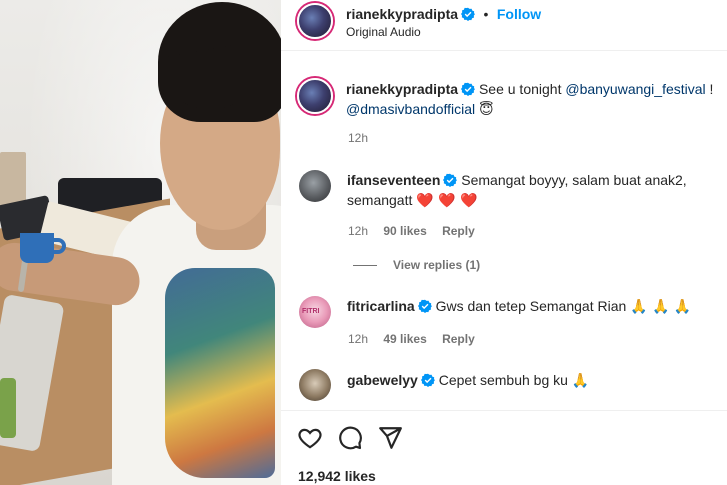 The height and width of the screenshot is (485, 727). Describe the element at coordinates (393, 180) in the screenshot. I see `comment-username: ifanseventeen` at that location.